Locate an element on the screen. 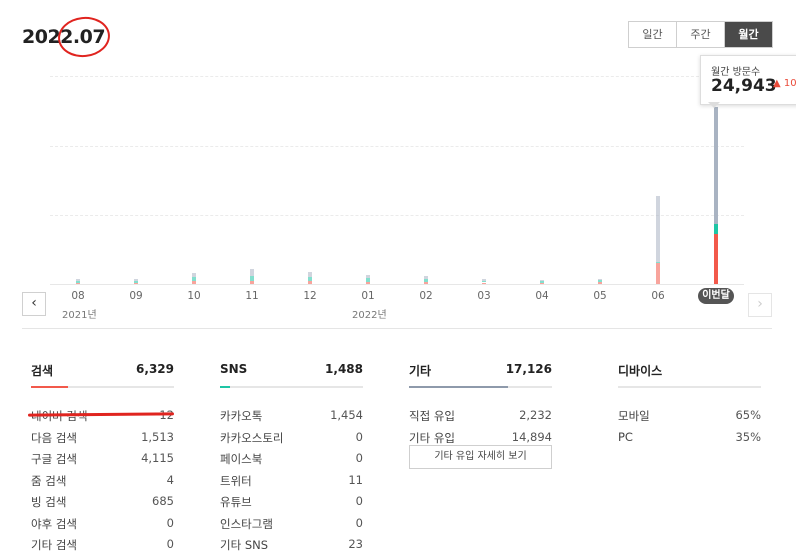 The image size is (796, 559). x-tick-label: 04 is located at coordinates (542, 296).